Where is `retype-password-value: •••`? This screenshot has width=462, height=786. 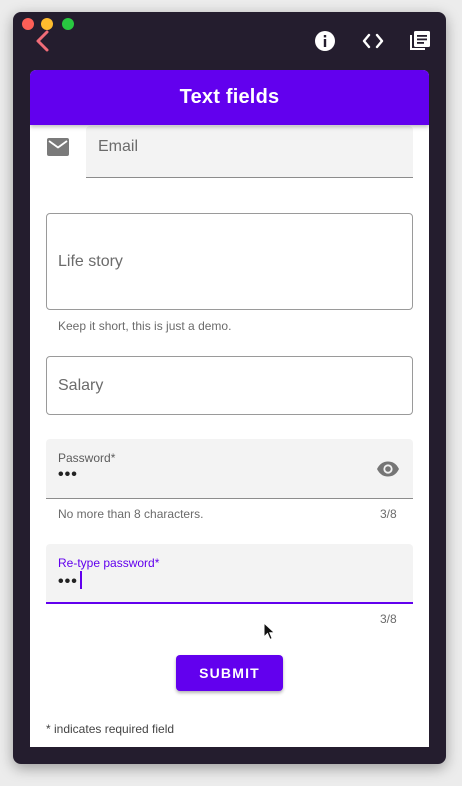 retype-password-value: ••• is located at coordinates (68, 581).